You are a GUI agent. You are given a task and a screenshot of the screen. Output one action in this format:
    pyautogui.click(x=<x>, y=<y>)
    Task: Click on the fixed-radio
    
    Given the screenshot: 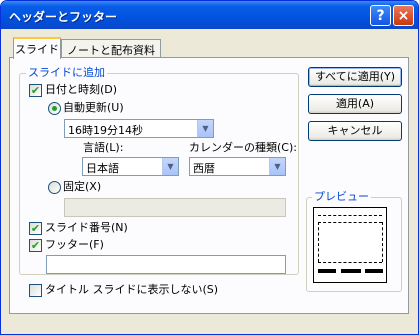 What is the action you would take?
    pyautogui.click(x=54, y=187)
    